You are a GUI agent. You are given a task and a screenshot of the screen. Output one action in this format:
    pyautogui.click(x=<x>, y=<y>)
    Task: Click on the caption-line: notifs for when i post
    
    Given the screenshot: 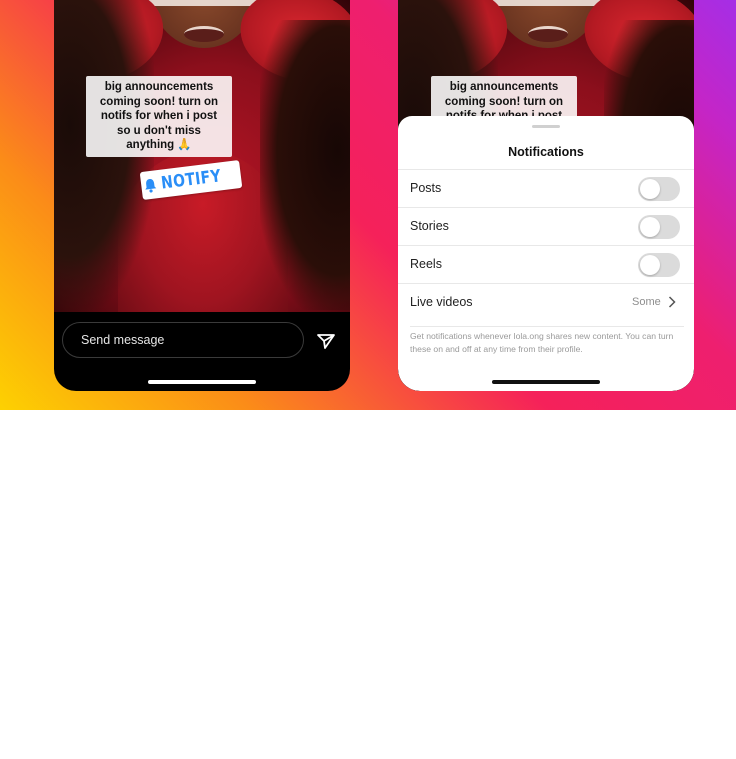 What is the action you would take?
    pyautogui.click(x=159, y=116)
    